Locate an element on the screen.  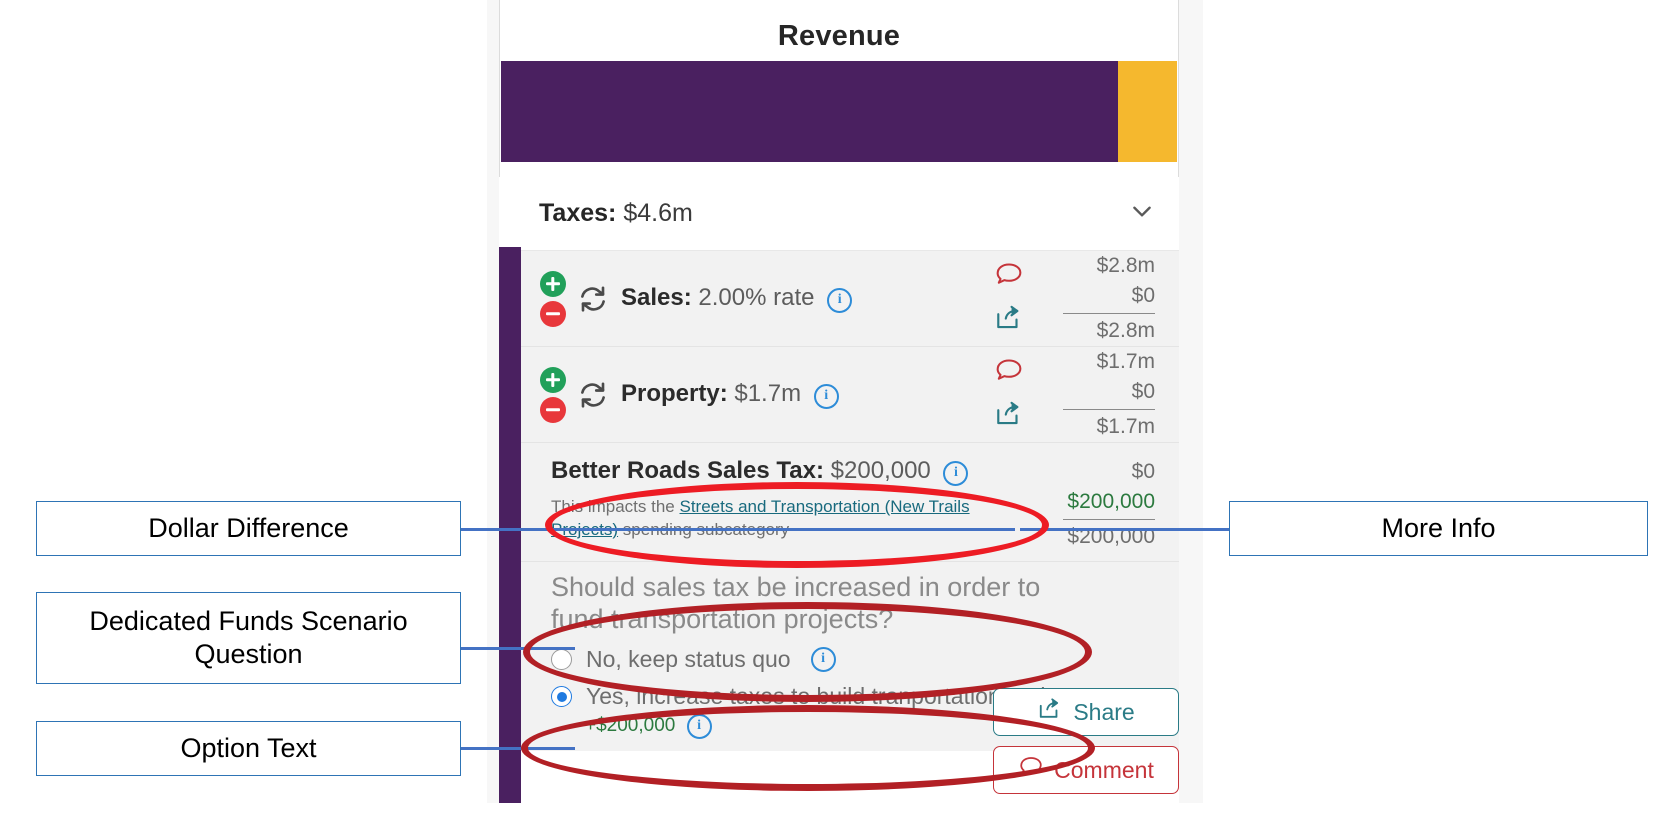
comment-button-label: Comment is located at coordinates (1104, 769).